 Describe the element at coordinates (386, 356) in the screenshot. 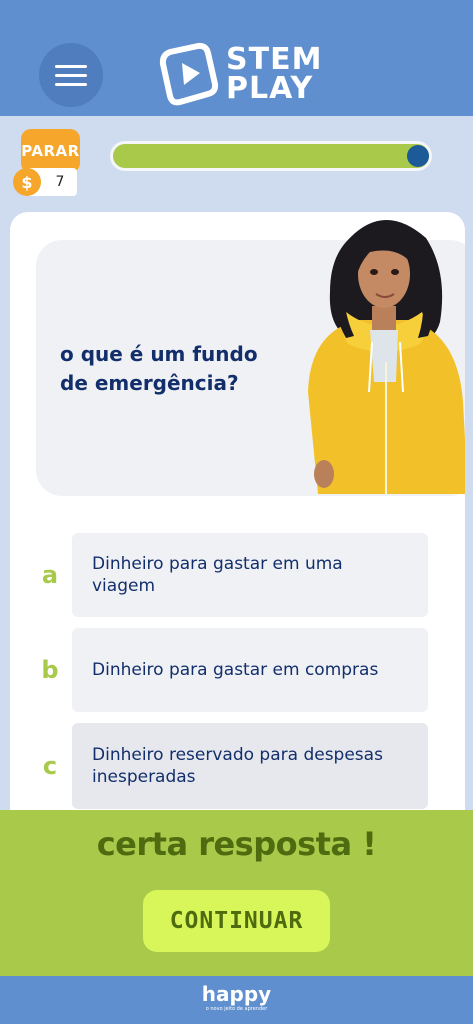

I see `character-illustration` at that location.